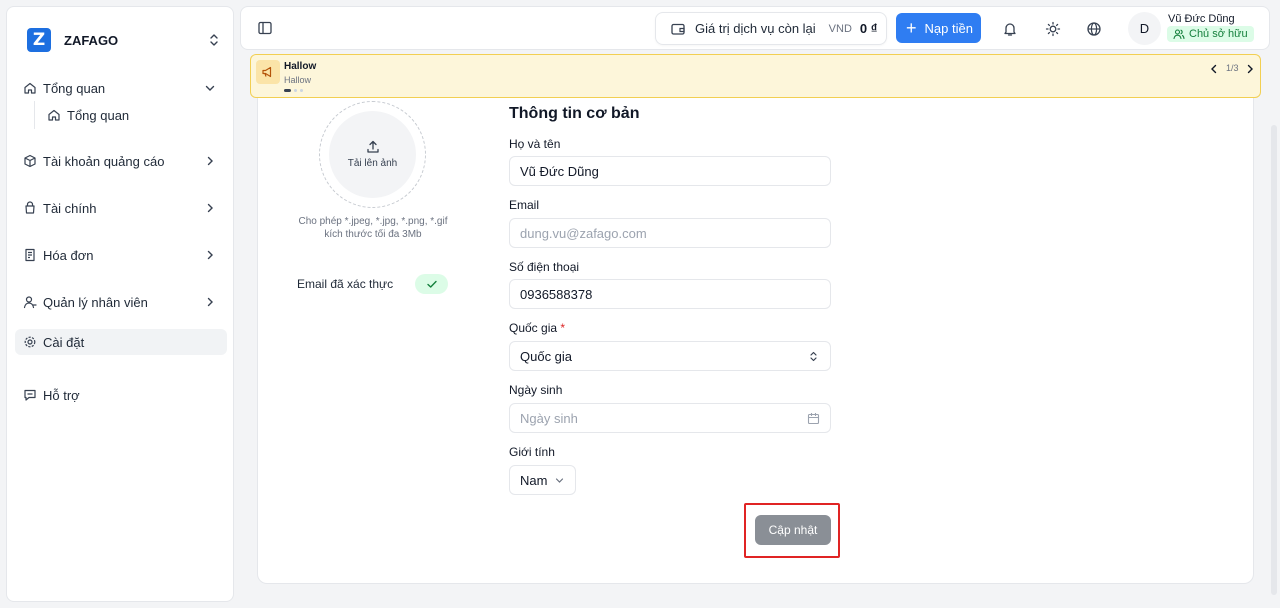 This screenshot has width=1280, height=608. I want to click on brand-name: ZAFAGO, so click(91, 40).